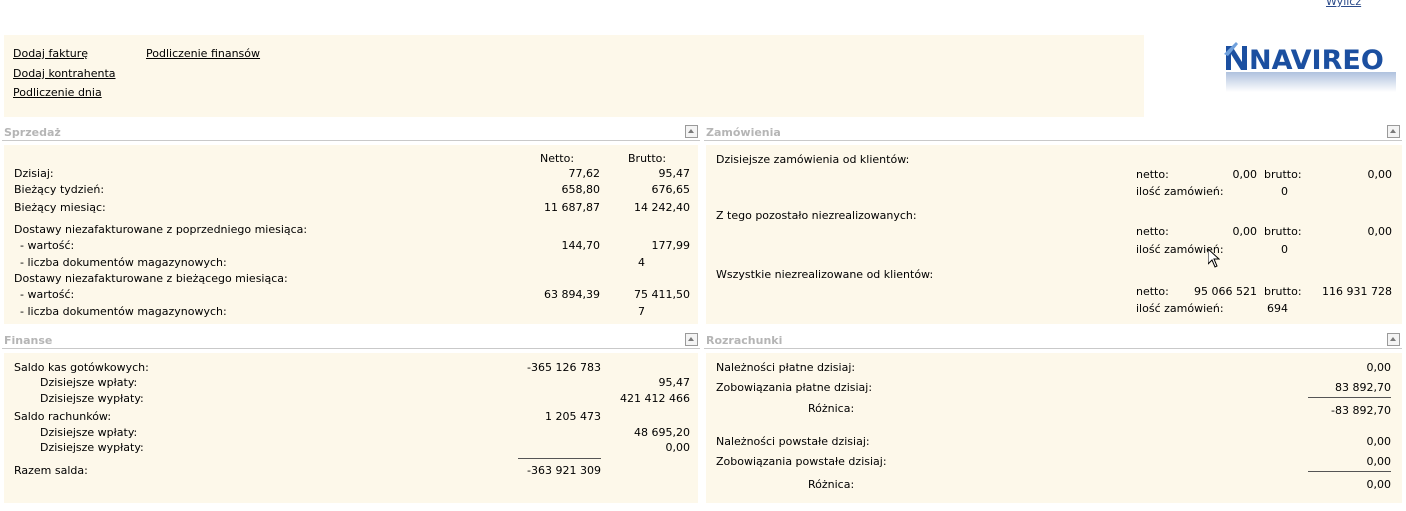  Describe the element at coordinates (744, 340) in the screenshot. I see `settlements-title: Rozrachunki` at that location.